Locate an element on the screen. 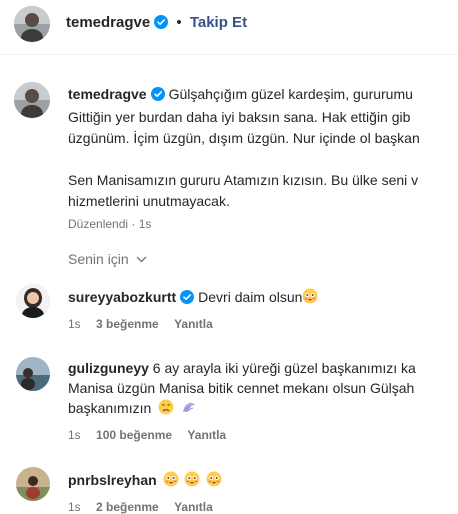  caption-line-6: hizmetlerini unutmayacak. is located at coordinates (149, 201).